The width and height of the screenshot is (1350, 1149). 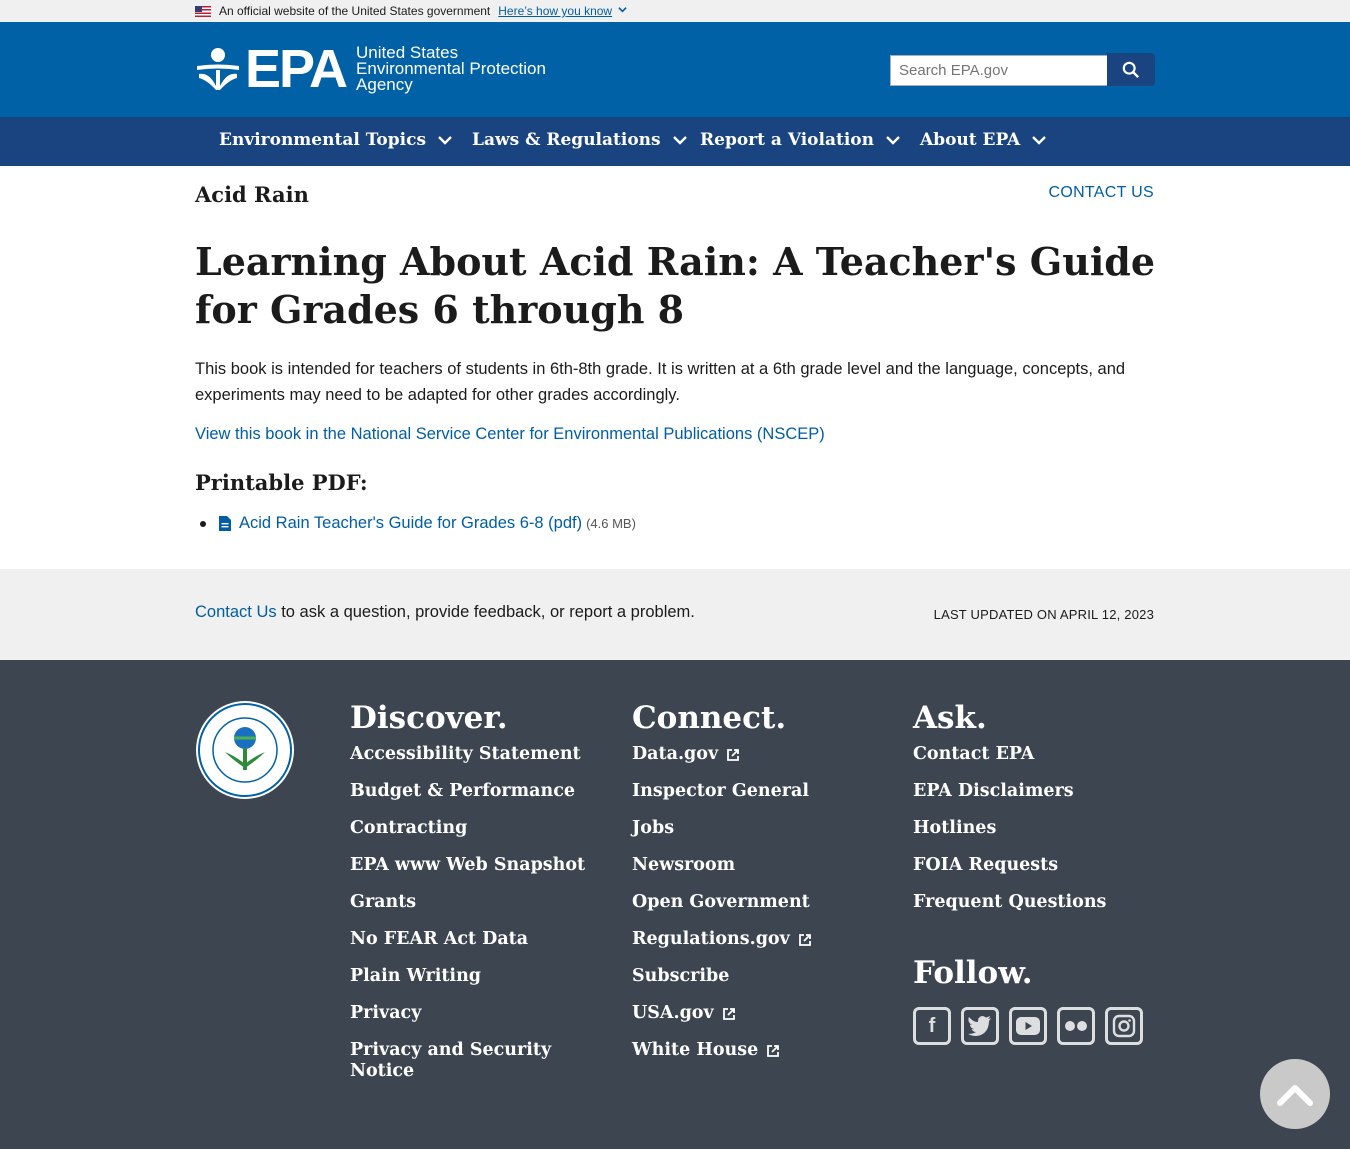 What do you see at coordinates (555, 11) in the screenshot?
I see `heres-how-you-know-link: Here’s how you know` at bounding box center [555, 11].